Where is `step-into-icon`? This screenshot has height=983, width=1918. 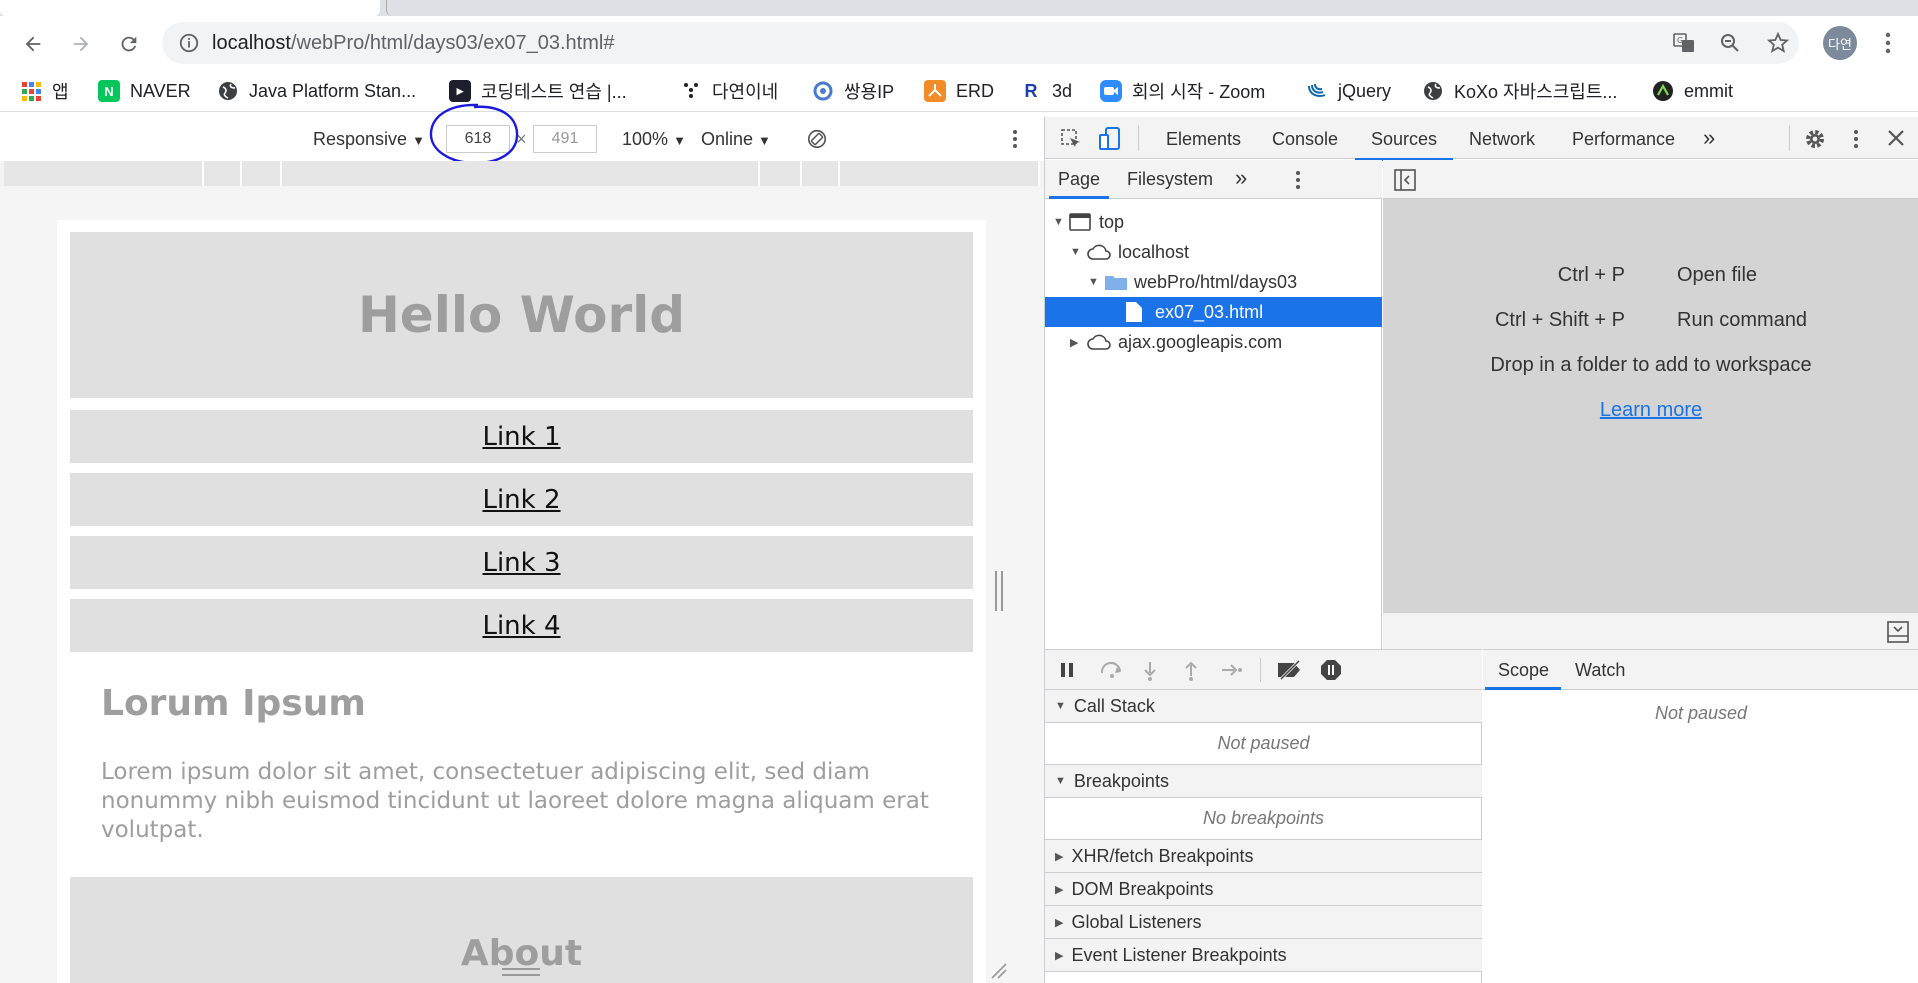 step-into-icon is located at coordinates (1150, 671).